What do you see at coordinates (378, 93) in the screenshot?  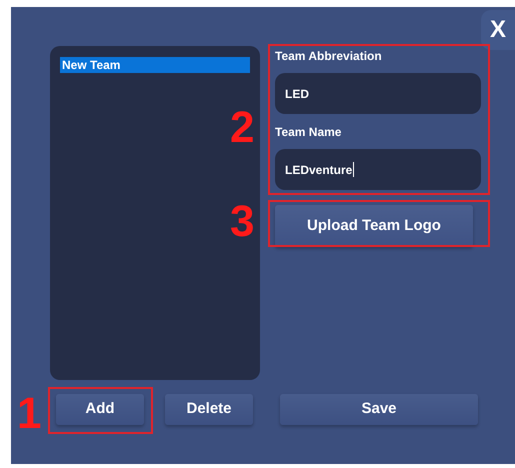 I see `input-field: LED` at bounding box center [378, 93].